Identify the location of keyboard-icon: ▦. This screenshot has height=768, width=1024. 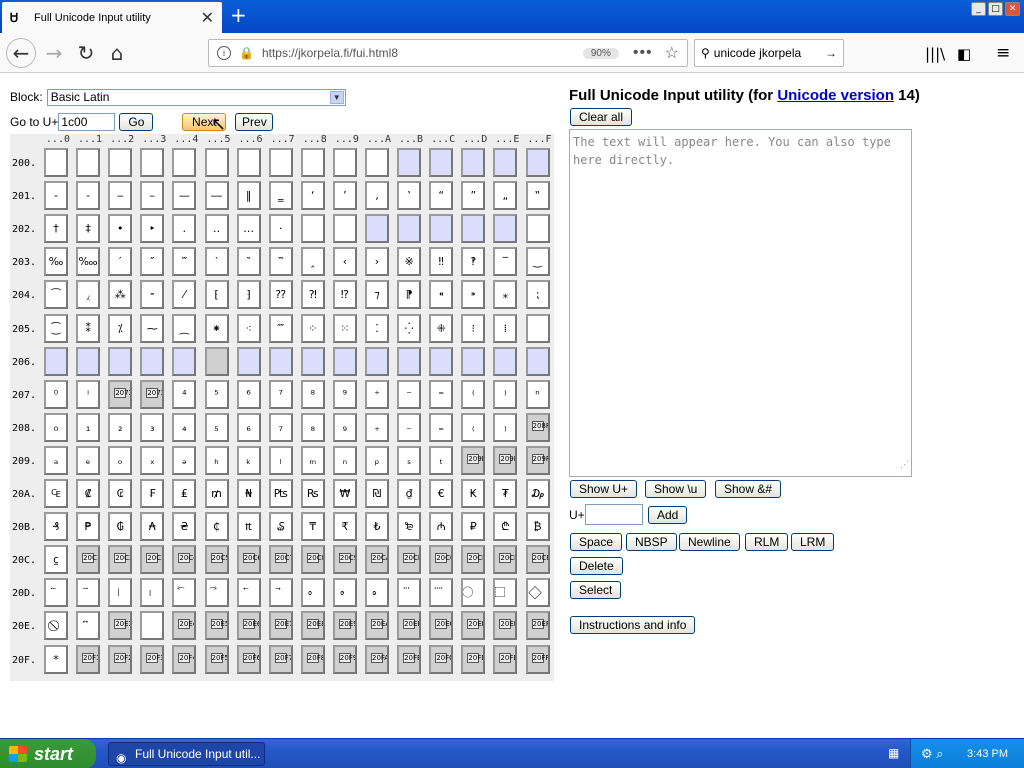
(893, 753).